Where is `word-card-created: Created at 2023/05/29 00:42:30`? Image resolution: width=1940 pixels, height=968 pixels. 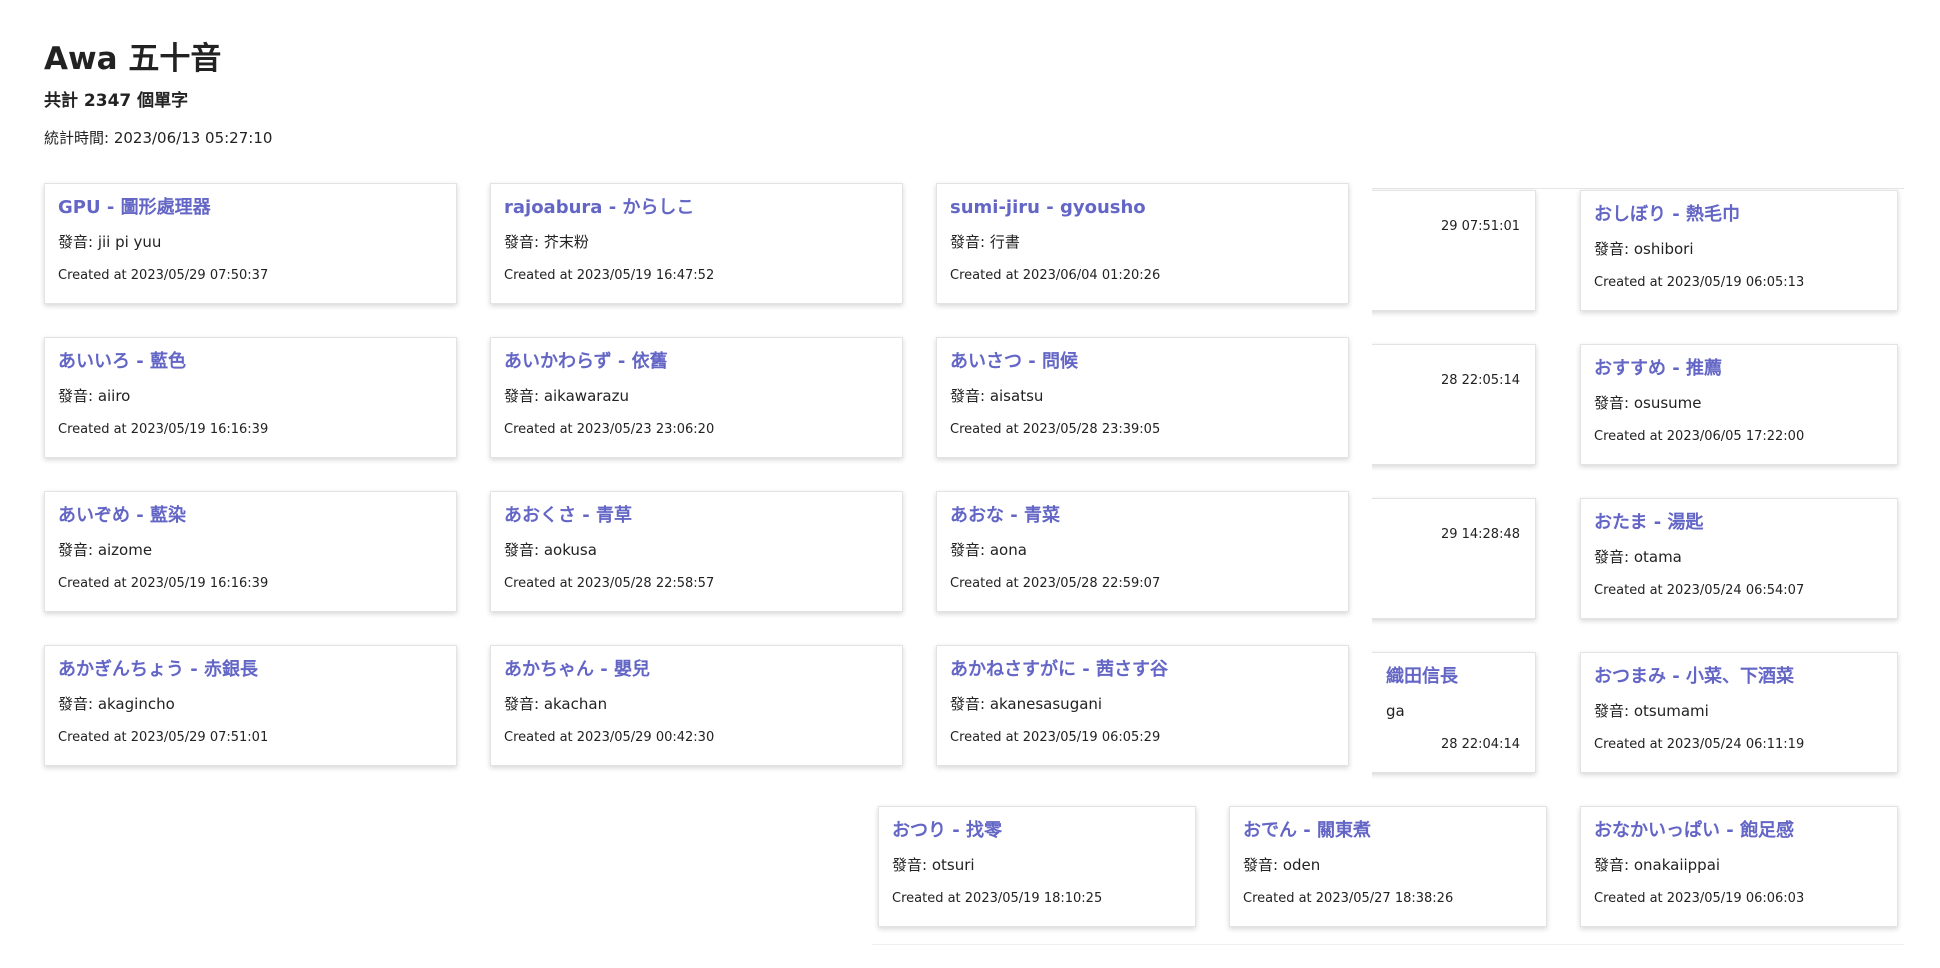
word-card-created: Created at 2023/05/29 00:42:30 is located at coordinates (609, 737).